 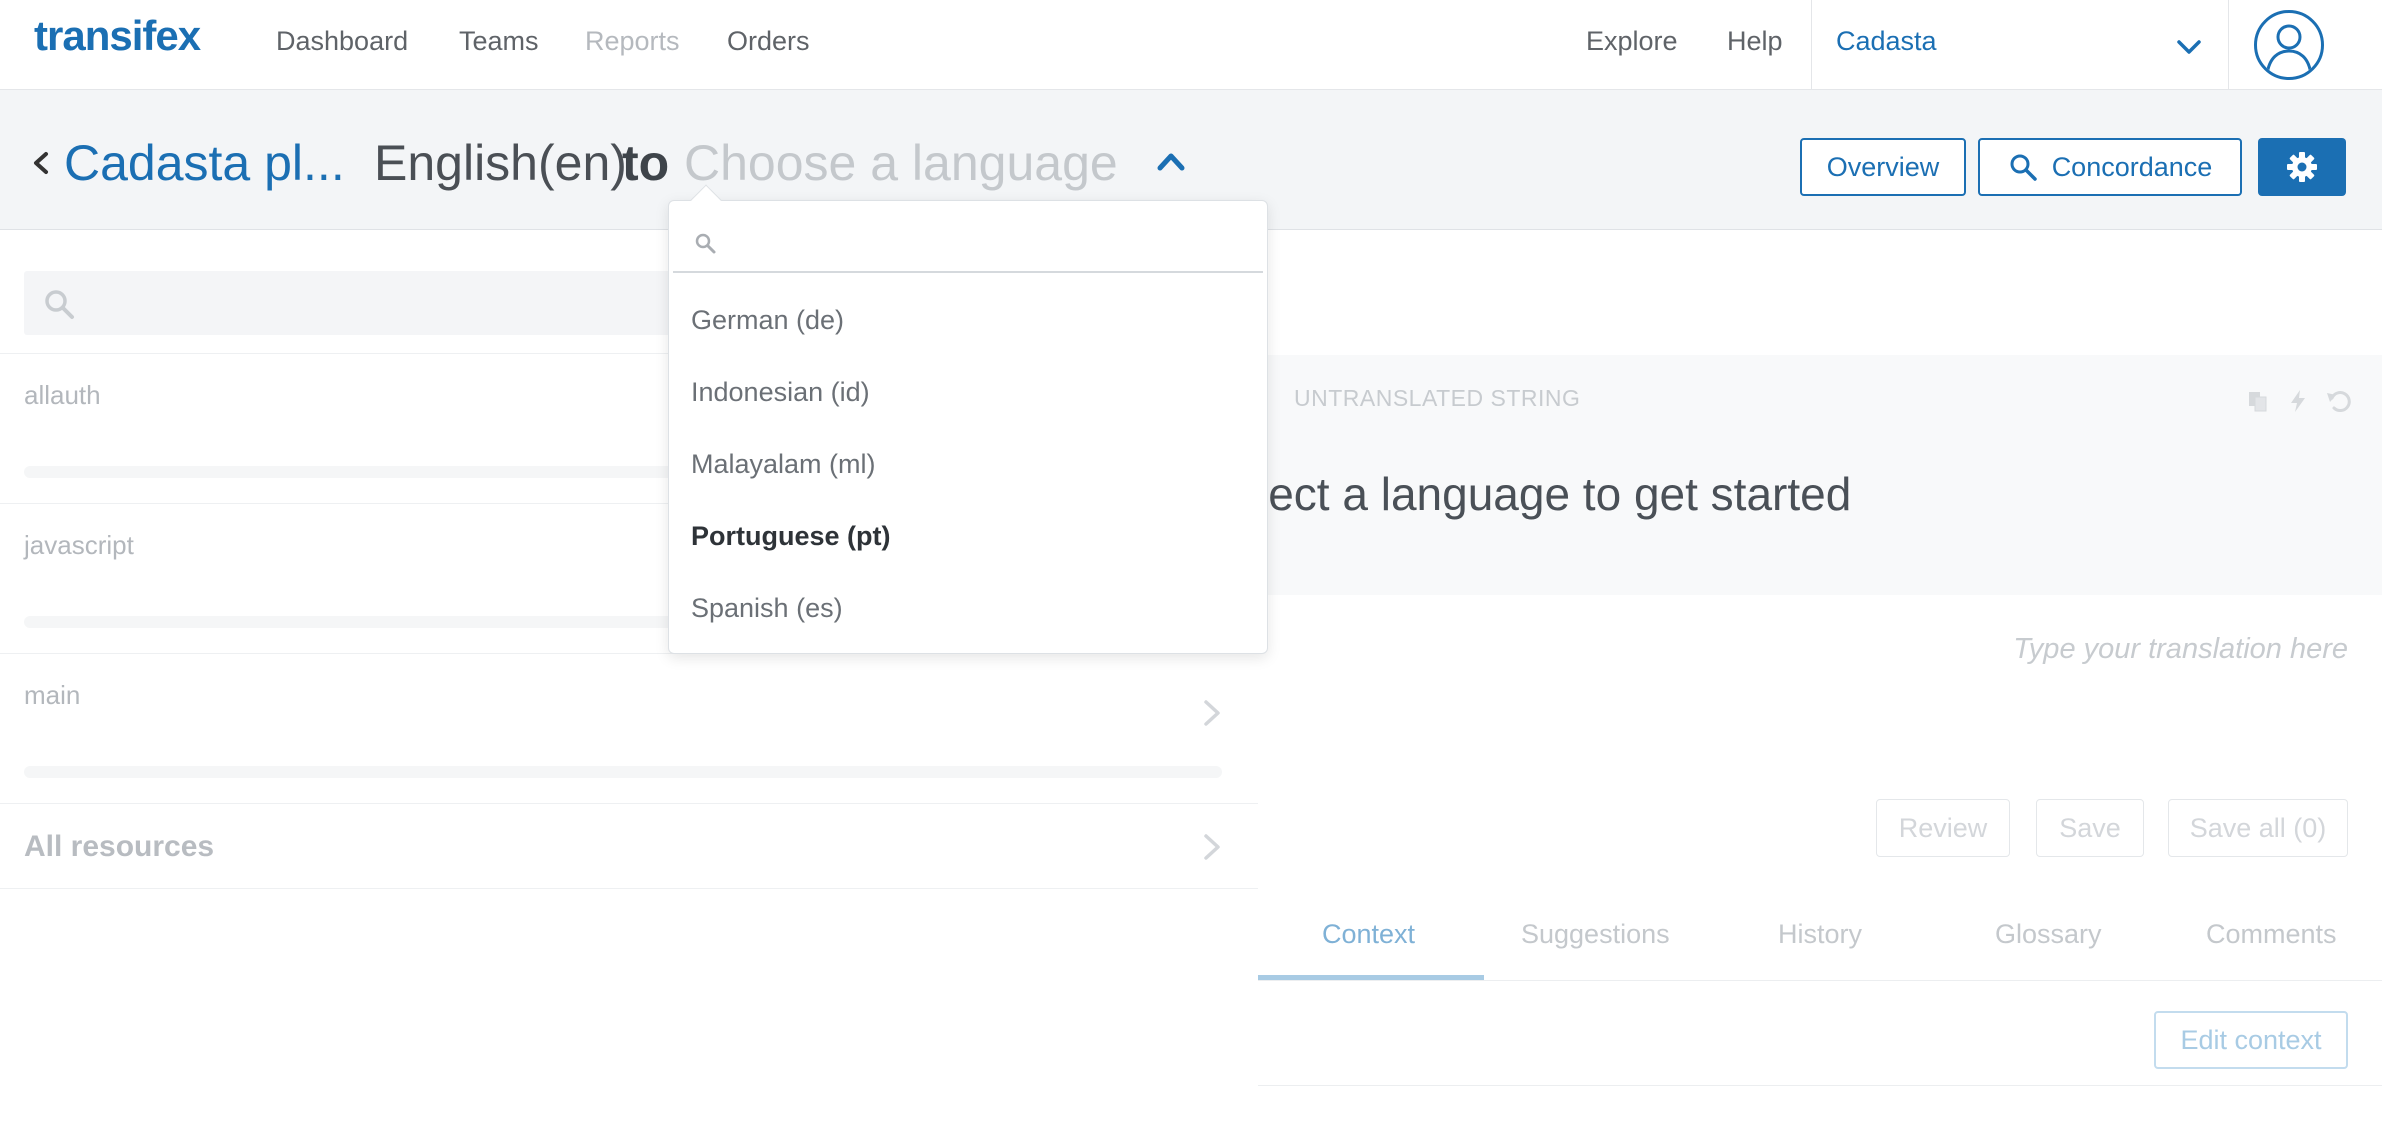 I want to click on language-search, so click(x=968, y=242).